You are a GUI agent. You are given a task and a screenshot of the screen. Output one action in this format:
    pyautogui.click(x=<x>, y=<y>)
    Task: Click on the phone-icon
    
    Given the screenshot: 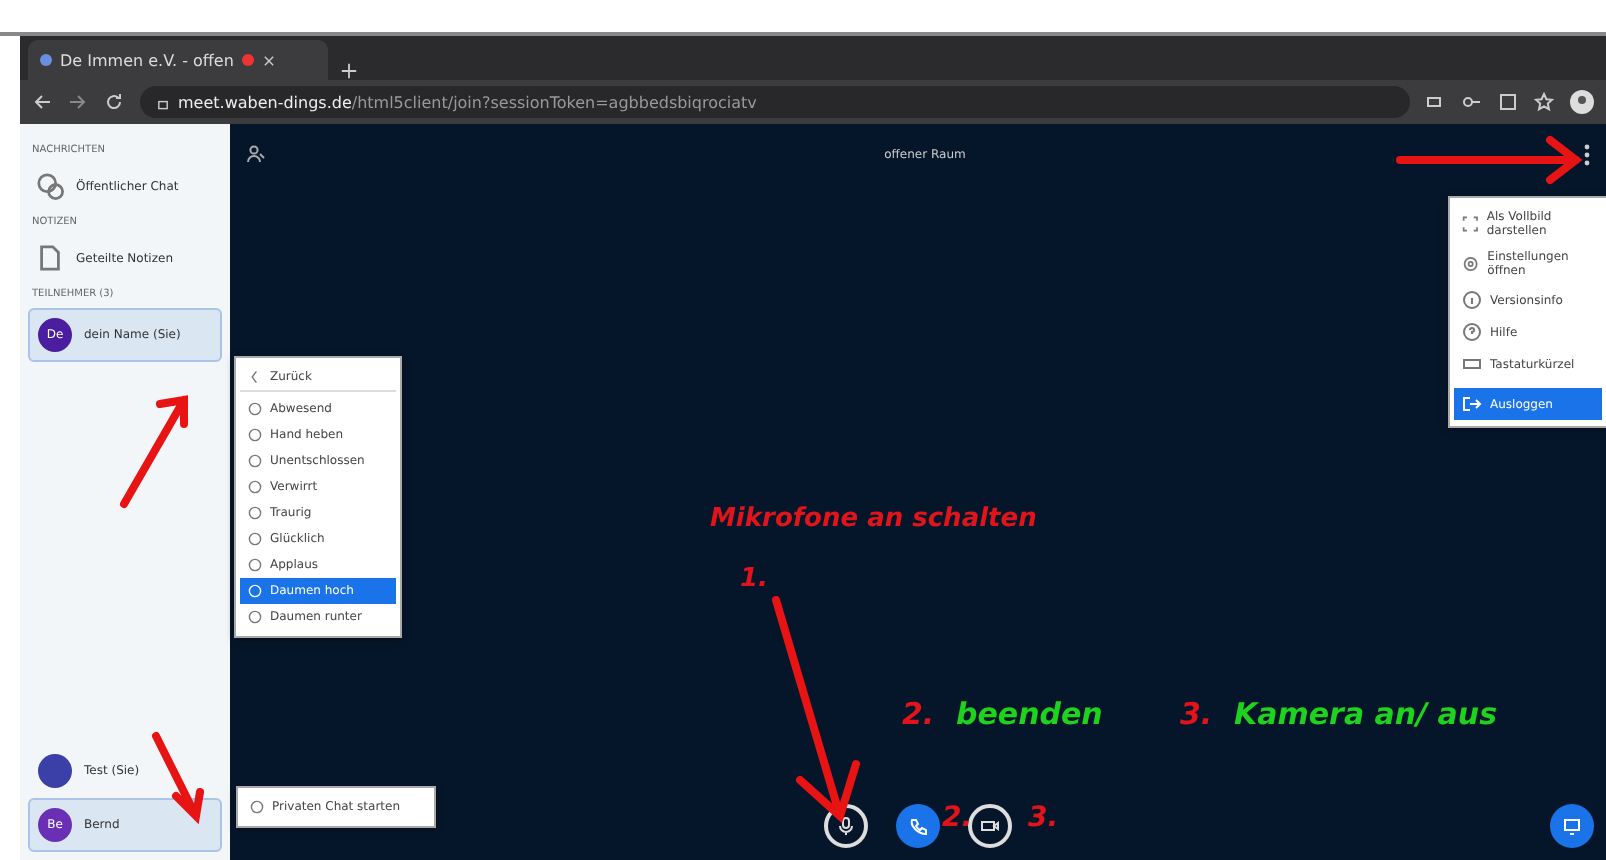 What is the action you would take?
    pyautogui.click(x=918, y=826)
    